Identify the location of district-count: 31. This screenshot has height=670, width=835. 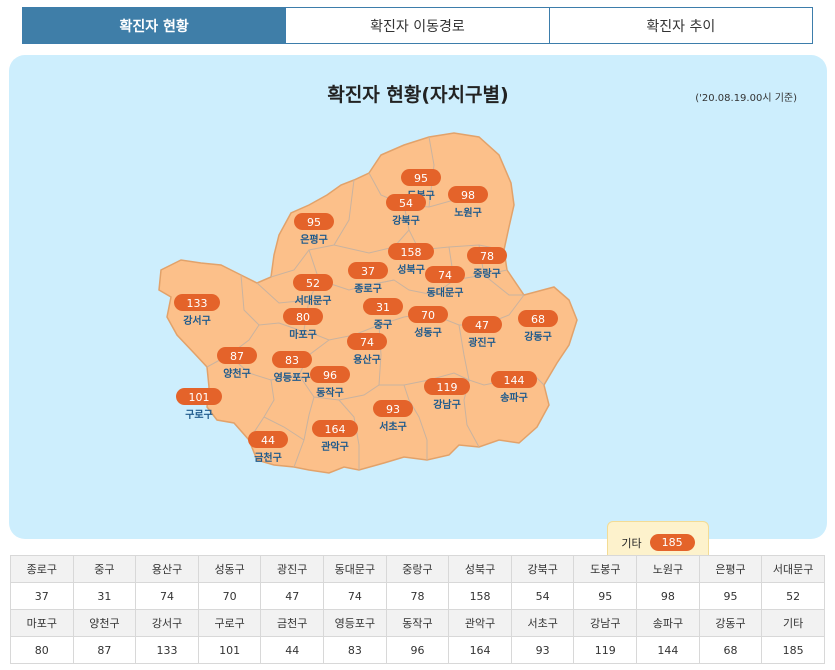
(383, 307).